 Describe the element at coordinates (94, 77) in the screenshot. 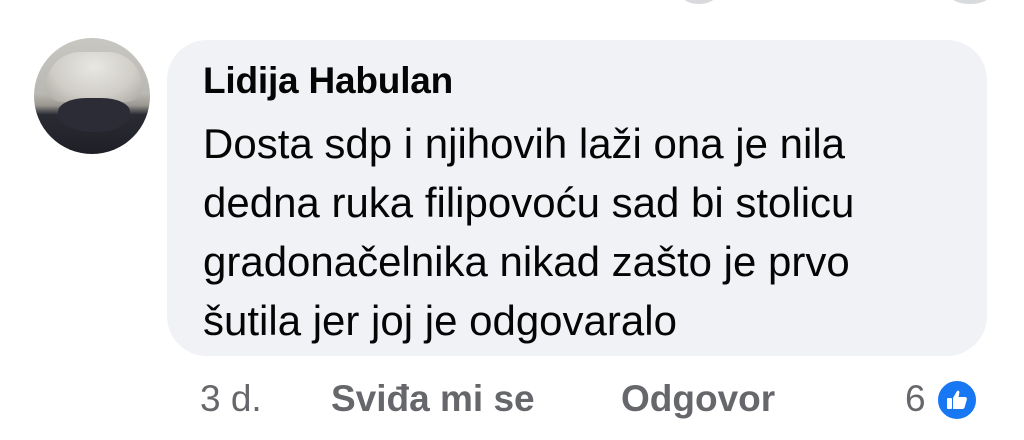

I see `avatar-photo-hat` at that location.